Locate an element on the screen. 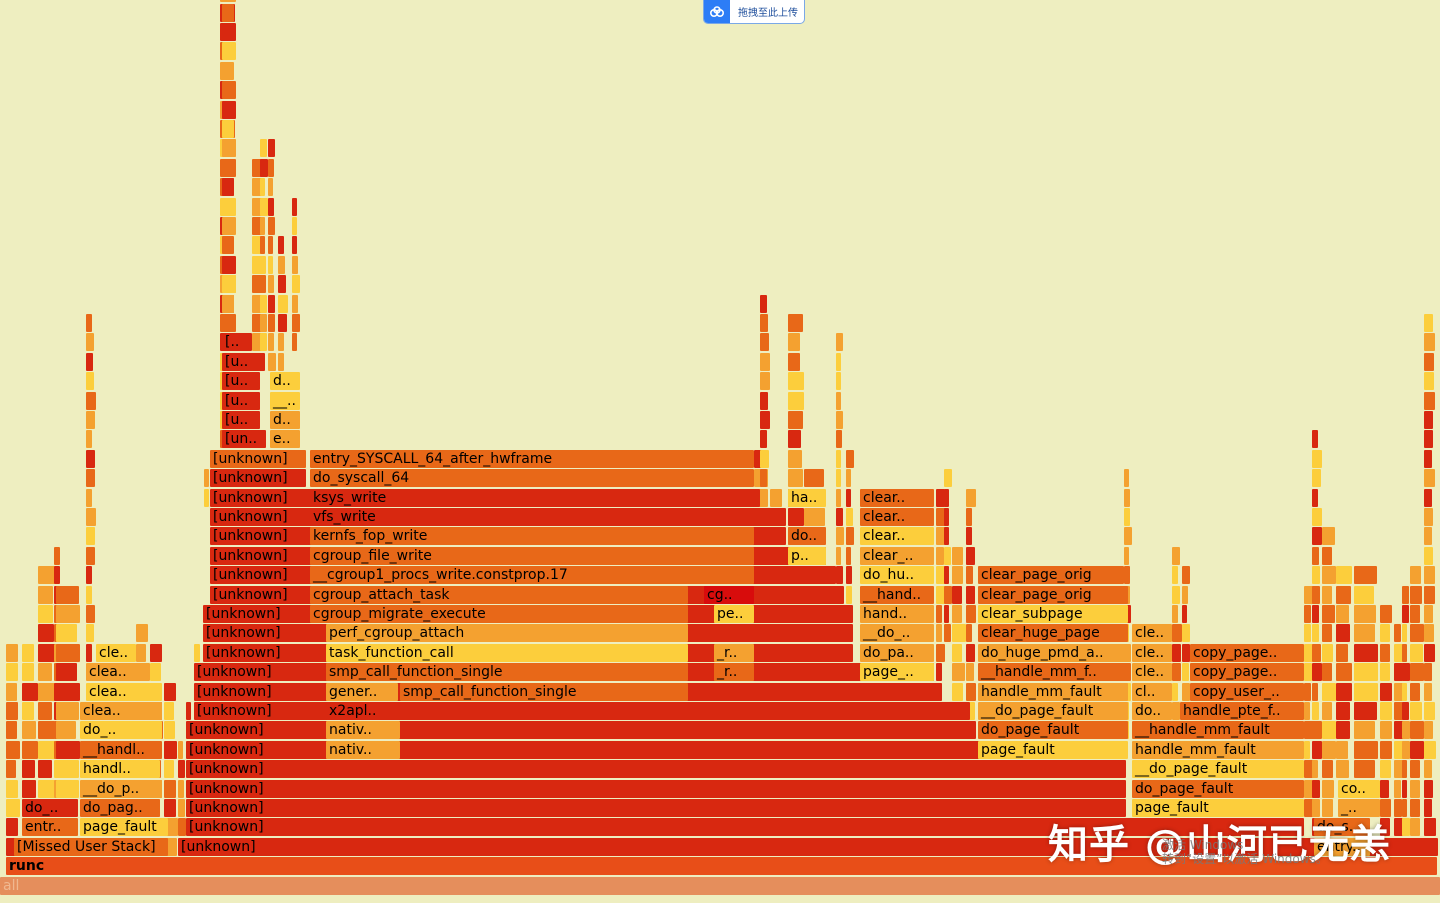  flame-frame: page_fault is located at coordinates (124, 827).